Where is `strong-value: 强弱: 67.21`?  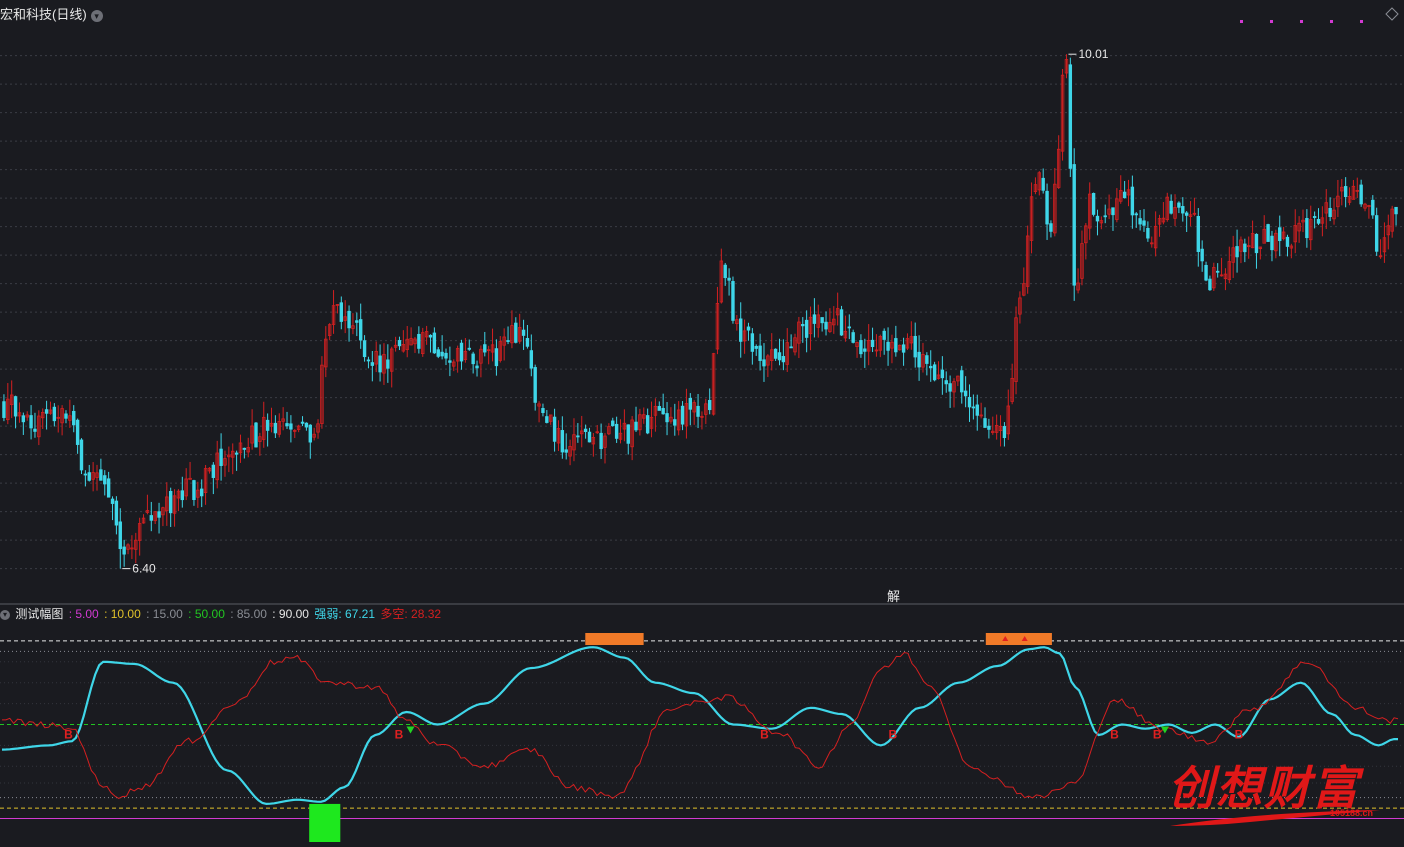
strong-value: 强弱: 67.21 is located at coordinates (345, 614).